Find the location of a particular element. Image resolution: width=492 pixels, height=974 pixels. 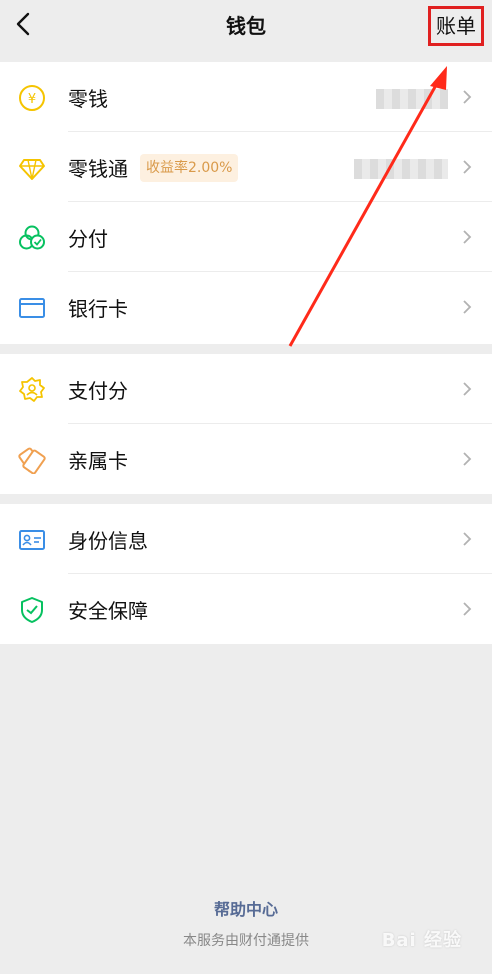

row-pay-score: 支付分 is located at coordinates (246, 389).